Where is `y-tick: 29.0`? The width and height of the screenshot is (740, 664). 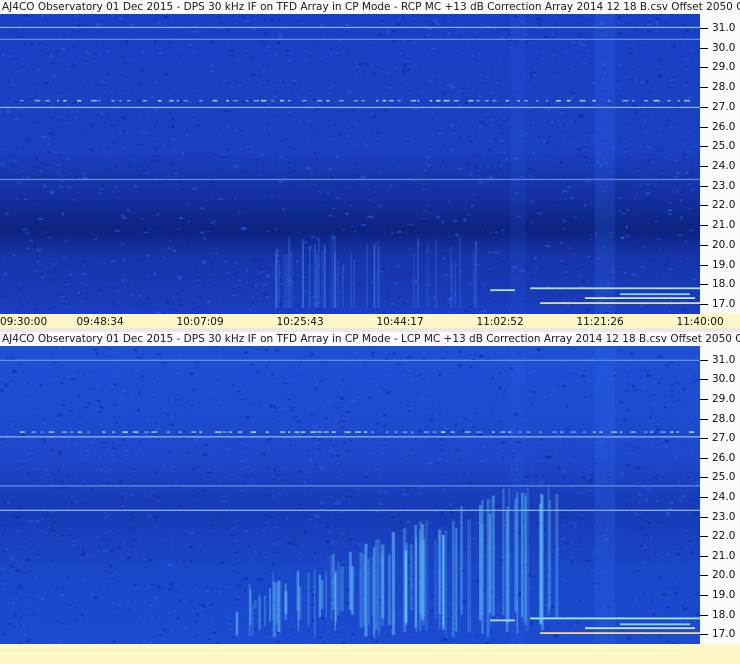
y-tick: 29.0 is located at coordinates (720, 399).